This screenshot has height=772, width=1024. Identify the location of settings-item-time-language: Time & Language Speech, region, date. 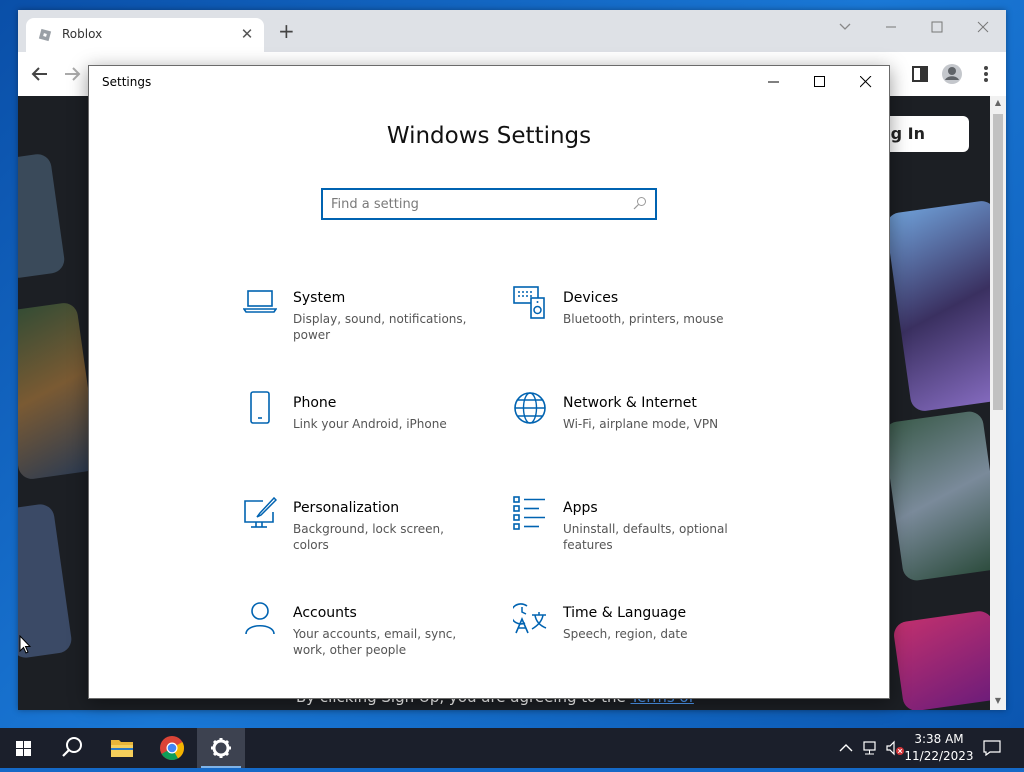
(635, 636).